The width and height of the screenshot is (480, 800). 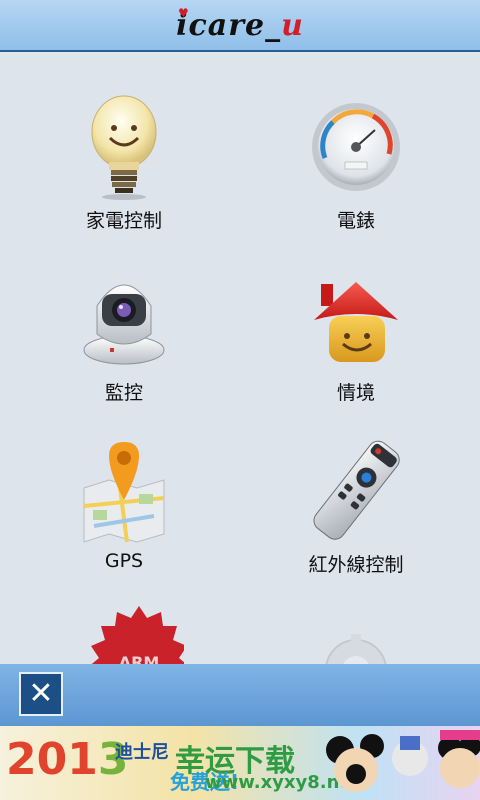 I want to click on tile-gps: GPS, so click(x=124, y=485).